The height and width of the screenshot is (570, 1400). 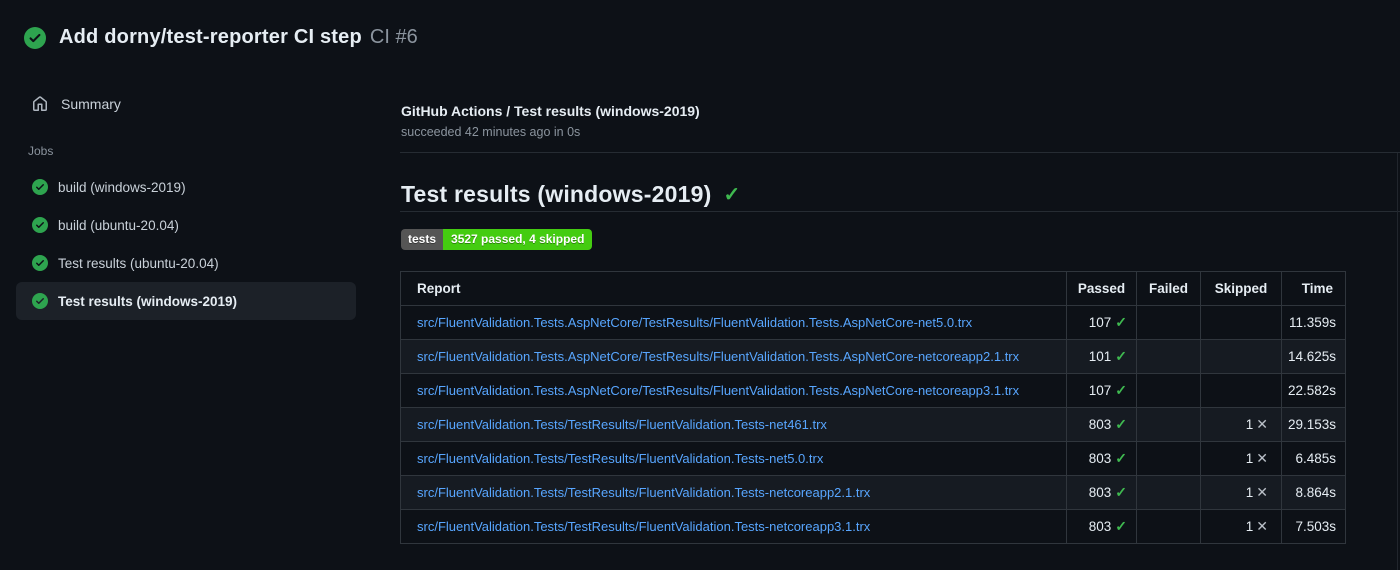 What do you see at coordinates (138, 263) in the screenshot?
I see `sidebar-job-label: Test results (ubuntu-20.04)` at bounding box center [138, 263].